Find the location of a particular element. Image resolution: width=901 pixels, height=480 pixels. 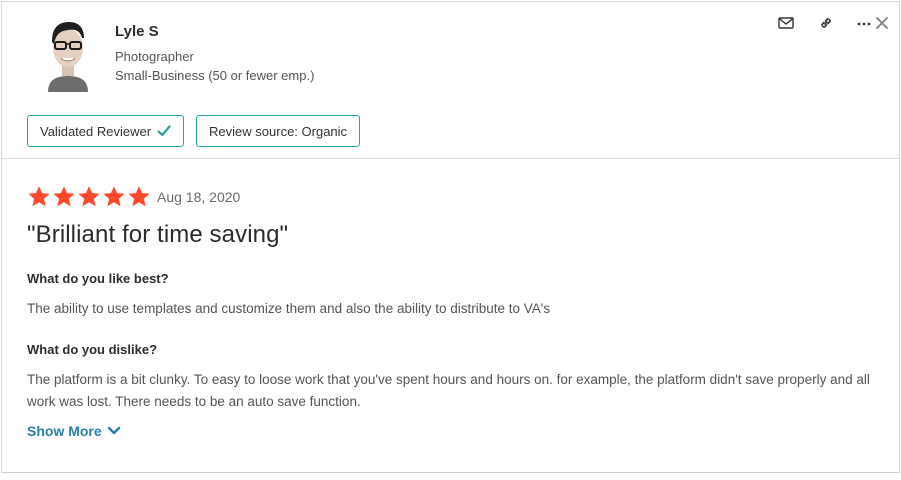

email-button is located at coordinates (786, 23).